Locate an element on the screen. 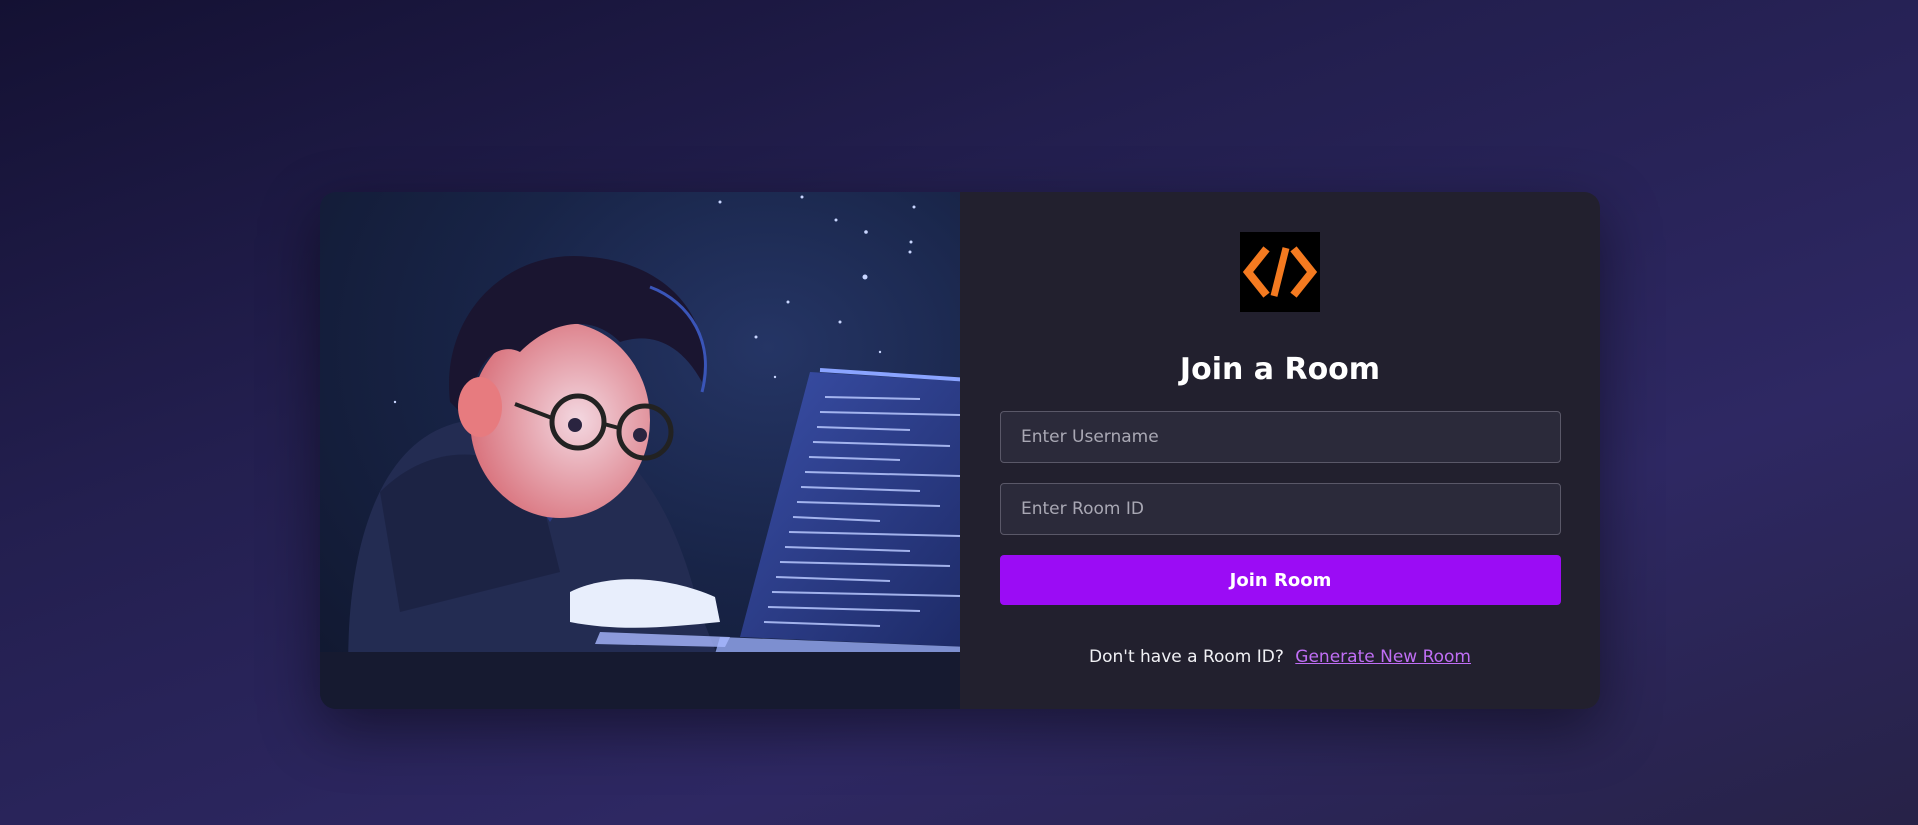 This screenshot has width=1918, height=825. room-id-input is located at coordinates (1280, 509).